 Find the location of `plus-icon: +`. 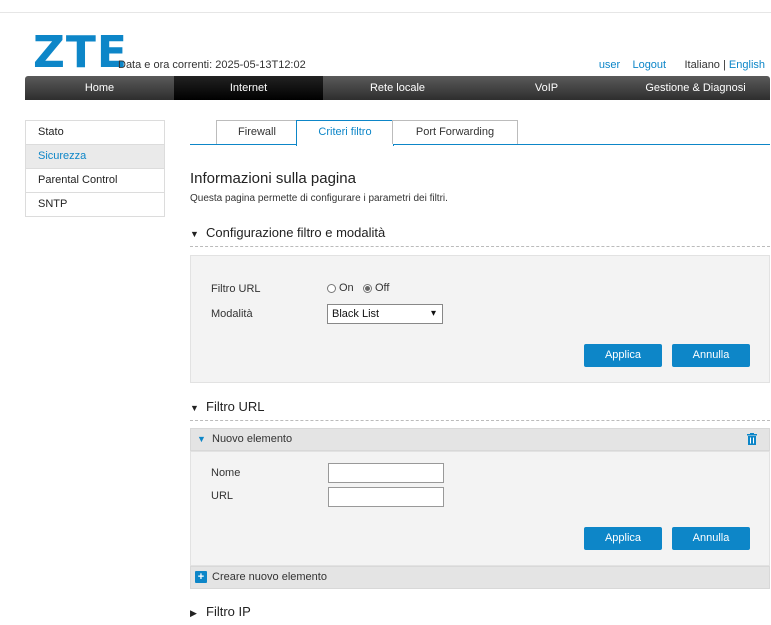

plus-icon: + is located at coordinates (201, 577).